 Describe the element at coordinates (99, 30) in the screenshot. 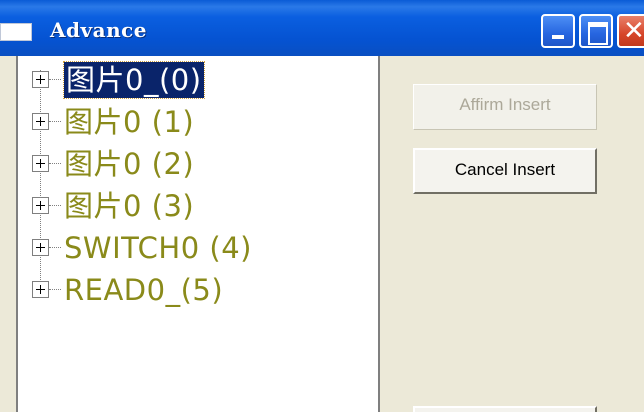

I see `window-title: Advance` at that location.